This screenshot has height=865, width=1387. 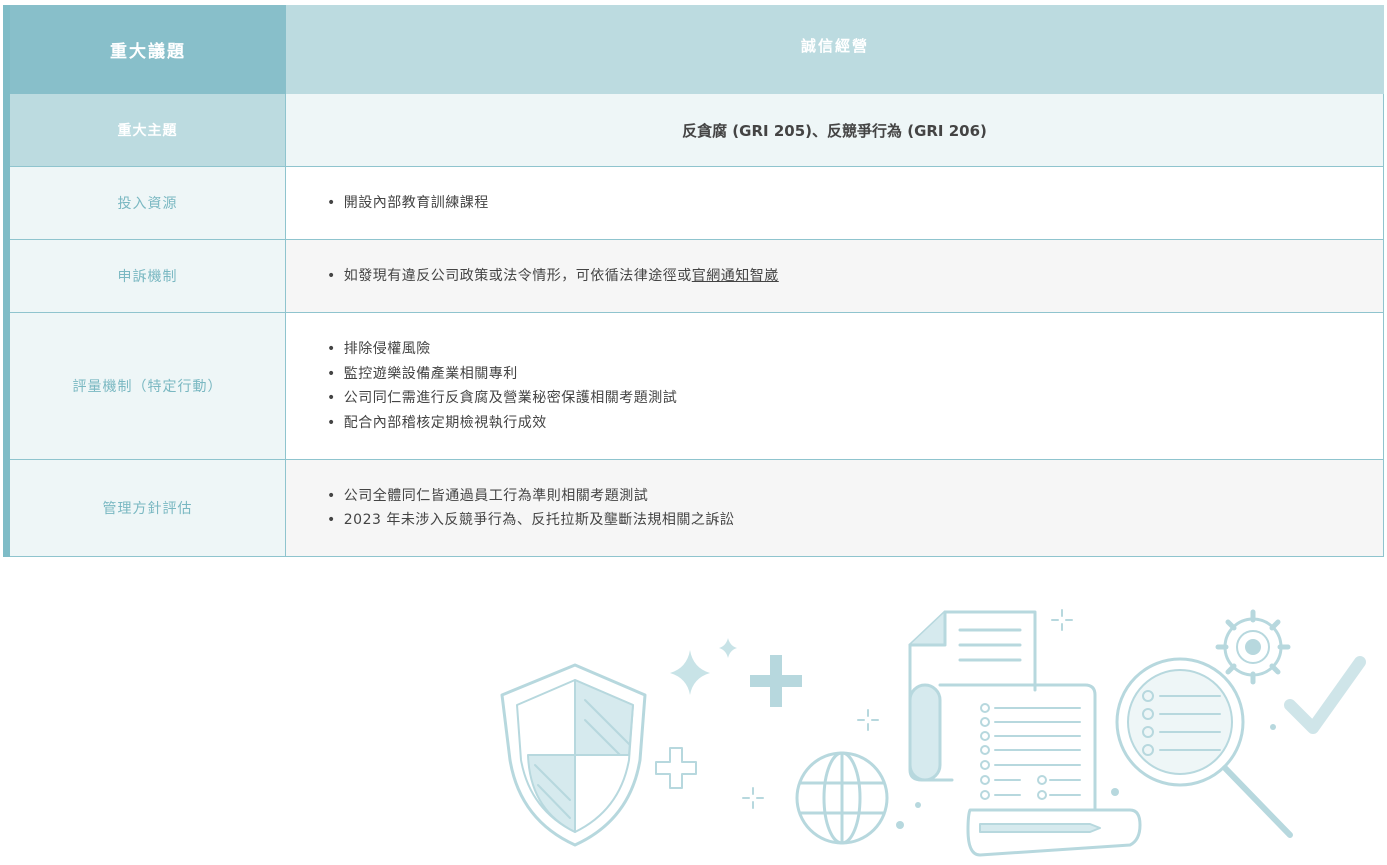 I want to click on row-label-complaint: 申訴機制, so click(x=148, y=276).